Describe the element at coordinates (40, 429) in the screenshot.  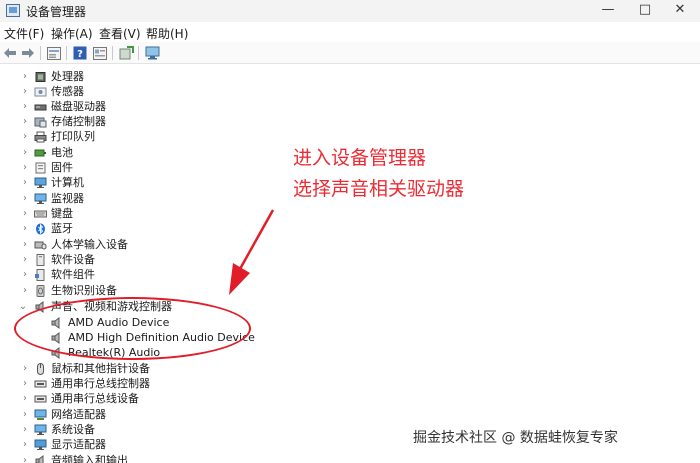
I see `system-device-icon` at that location.